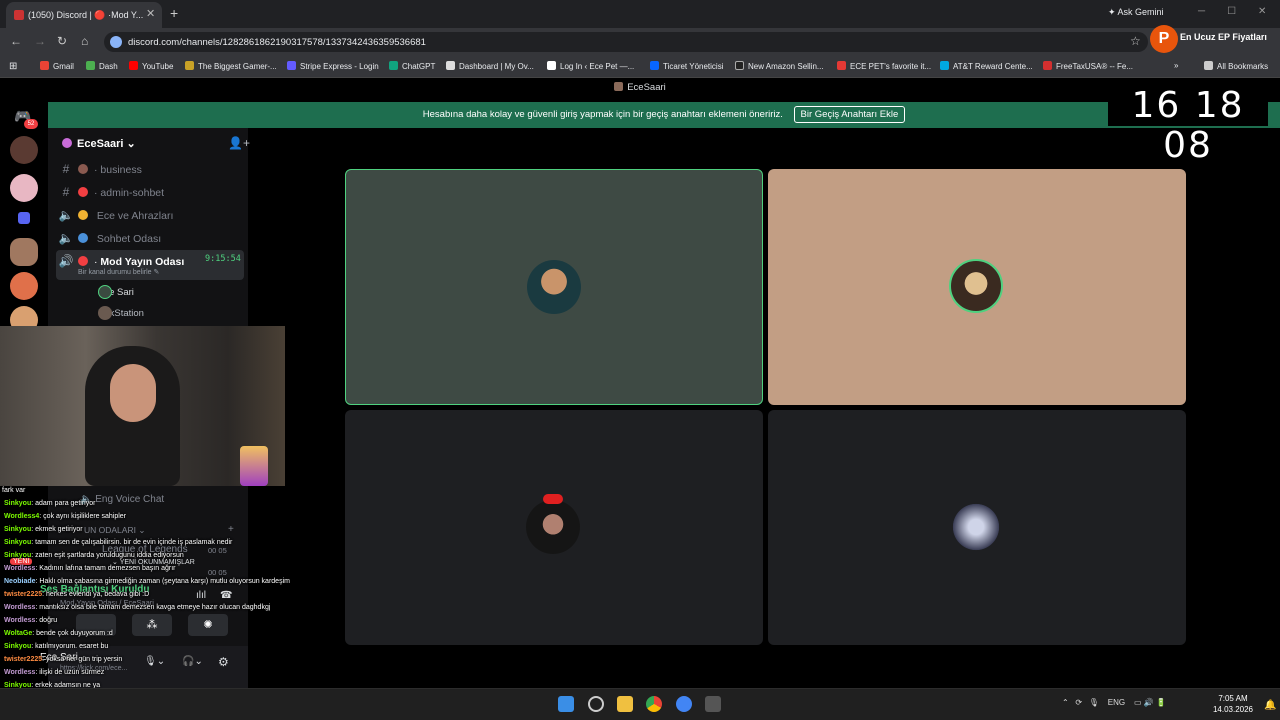  What do you see at coordinates (40, 41) in the screenshot?
I see `forward-icon: →` at bounding box center [40, 41].